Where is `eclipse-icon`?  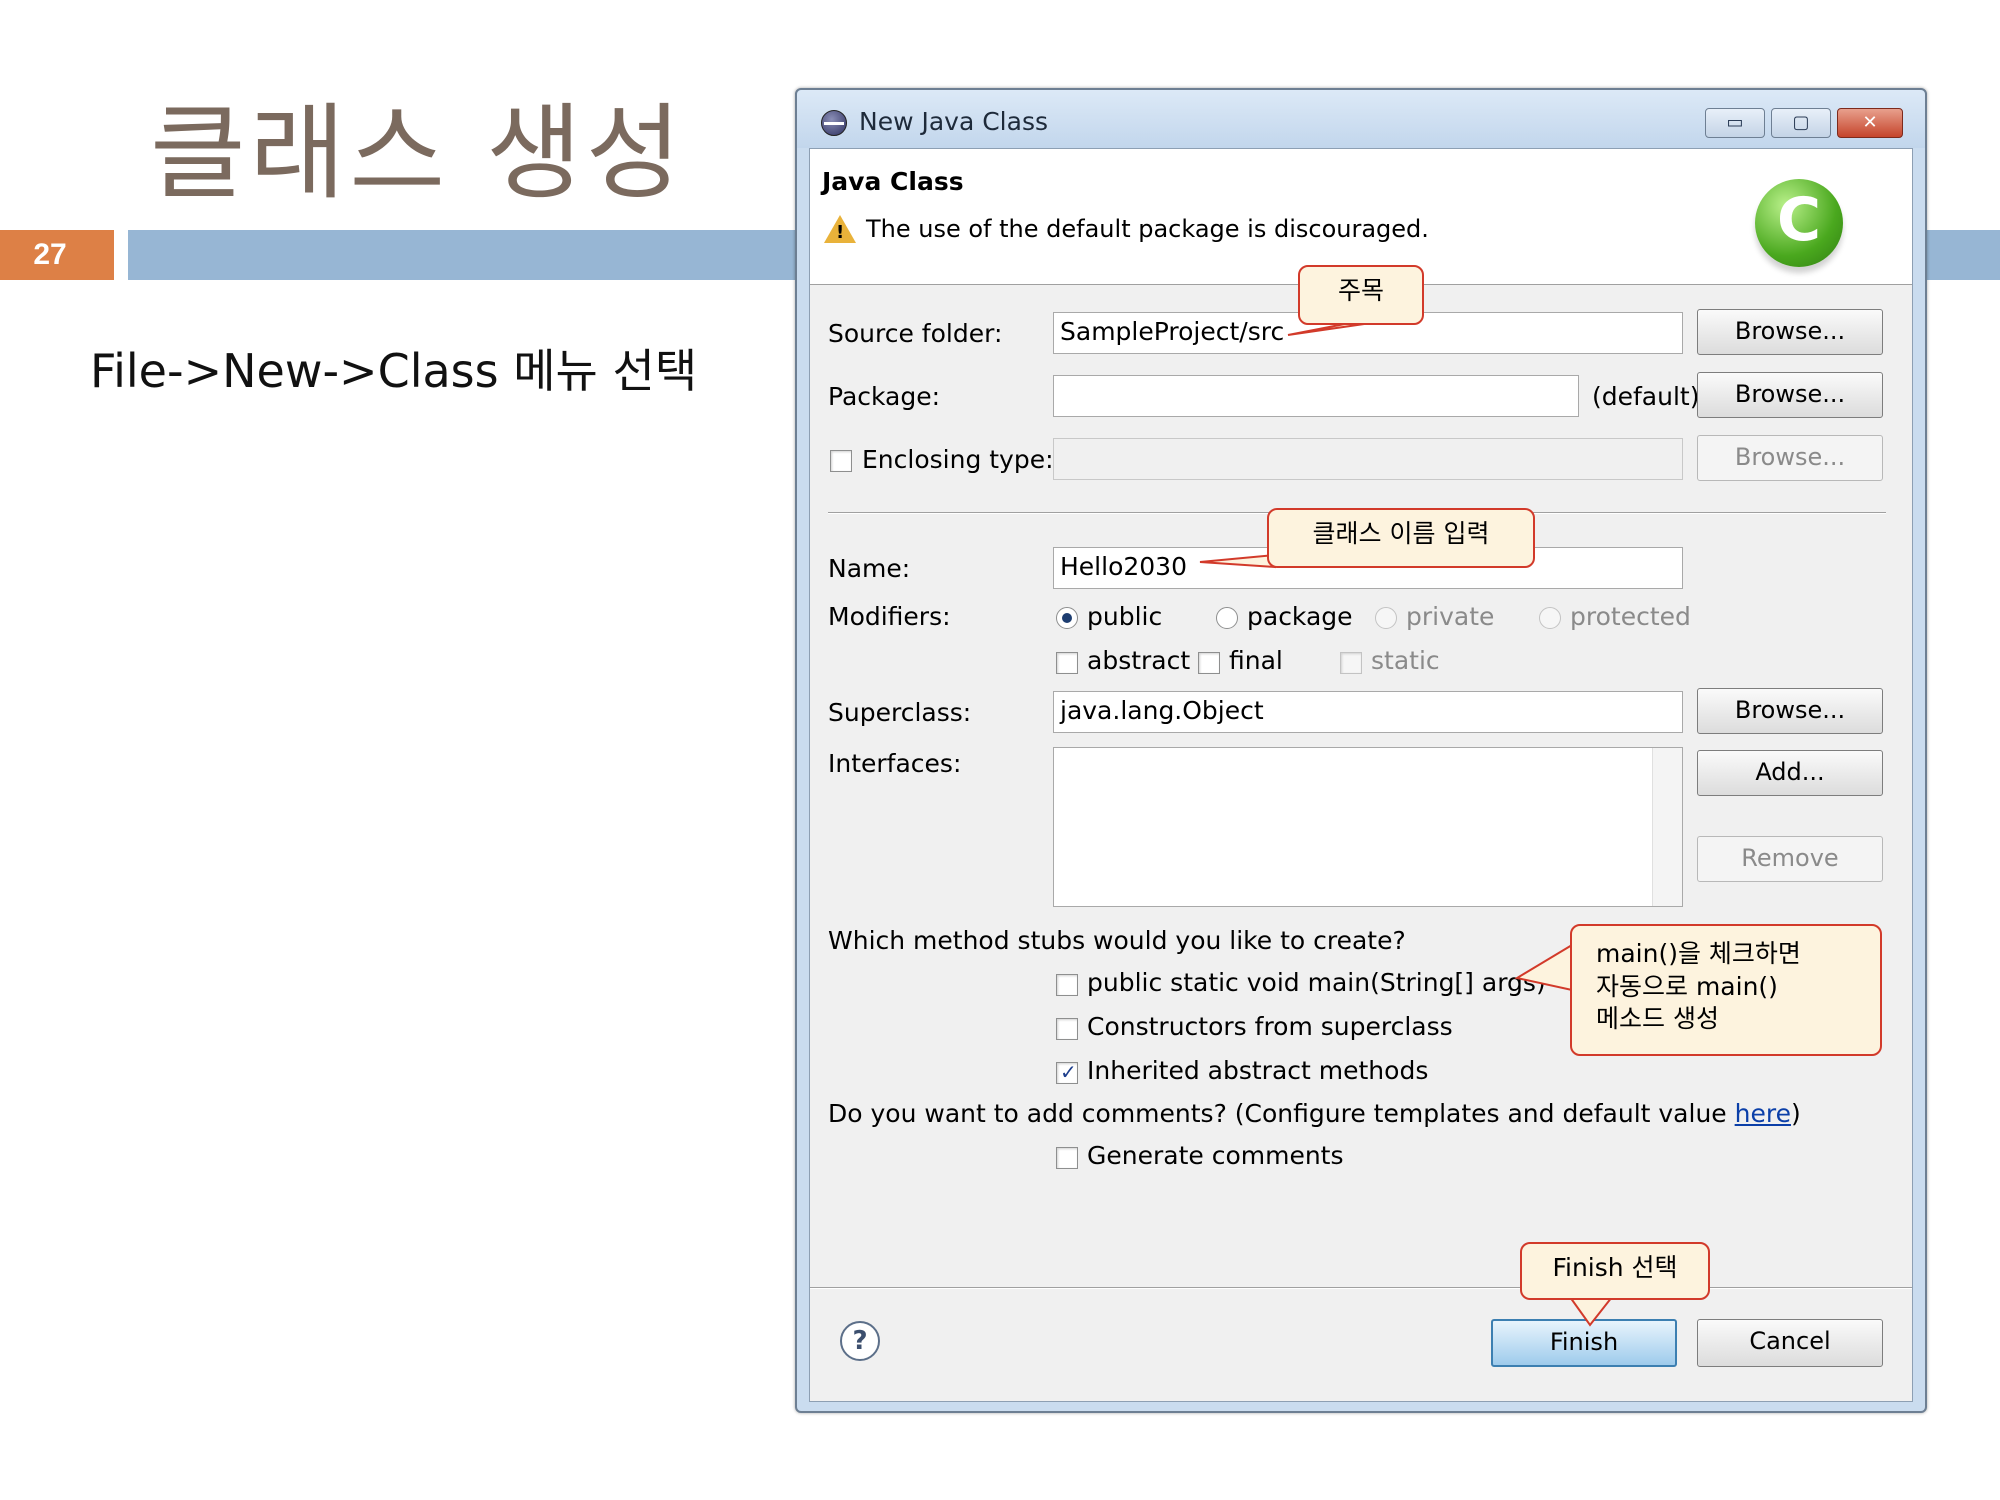
eclipse-icon is located at coordinates (834, 123).